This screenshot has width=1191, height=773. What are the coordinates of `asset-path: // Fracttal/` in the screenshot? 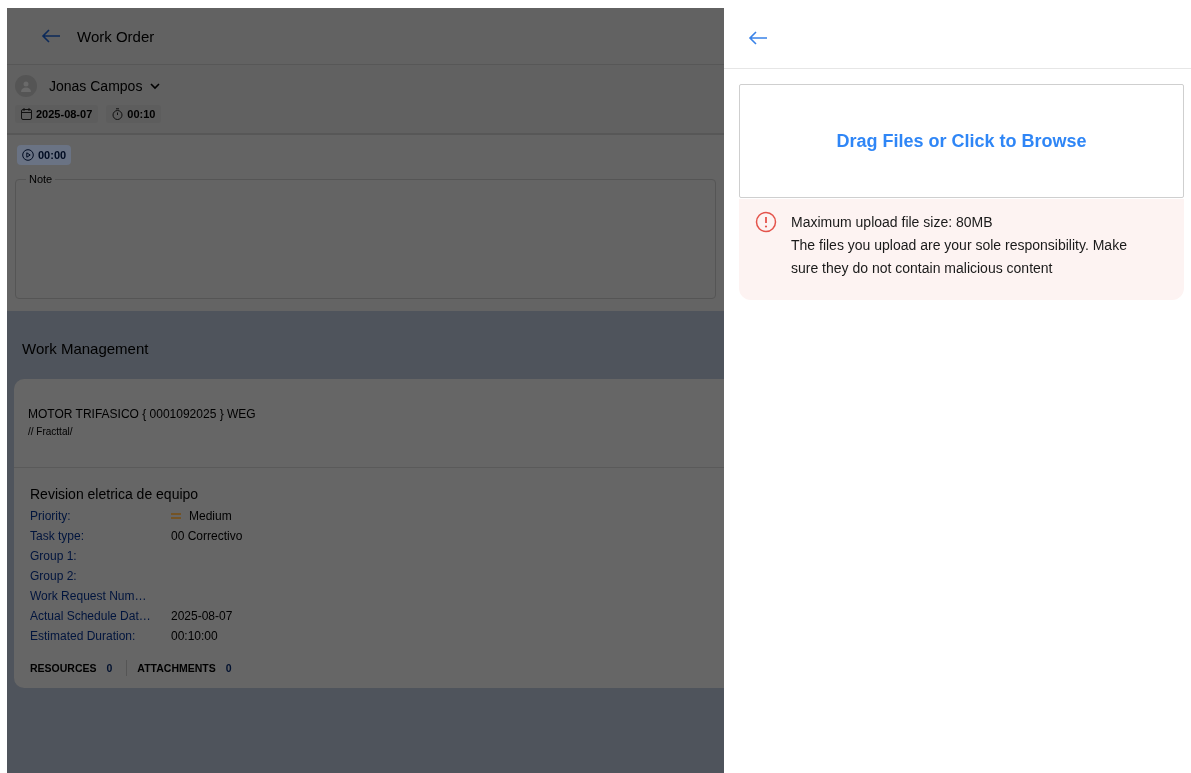 It's located at (51, 431).